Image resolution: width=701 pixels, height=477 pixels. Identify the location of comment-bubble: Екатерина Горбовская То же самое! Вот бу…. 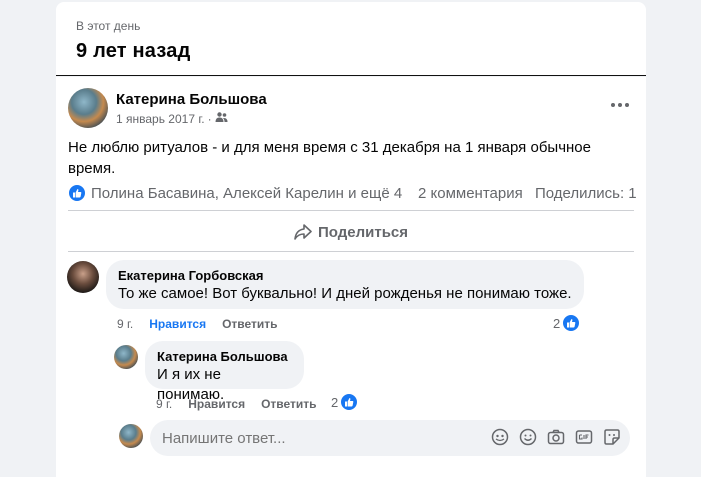
(345, 284).